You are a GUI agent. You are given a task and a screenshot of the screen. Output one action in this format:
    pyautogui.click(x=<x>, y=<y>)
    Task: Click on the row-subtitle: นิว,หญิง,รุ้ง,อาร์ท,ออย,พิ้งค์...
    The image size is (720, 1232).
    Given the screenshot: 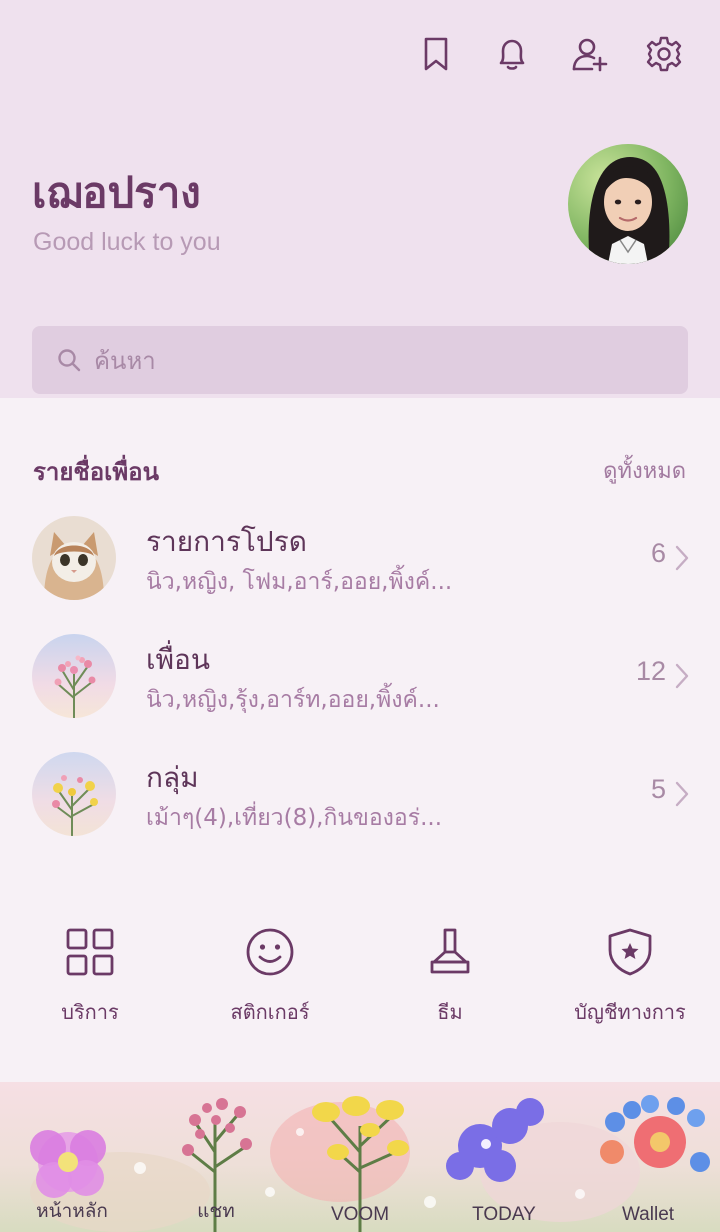 What is the action you would take?
    pyautogui.click(x=293, y=700)
    